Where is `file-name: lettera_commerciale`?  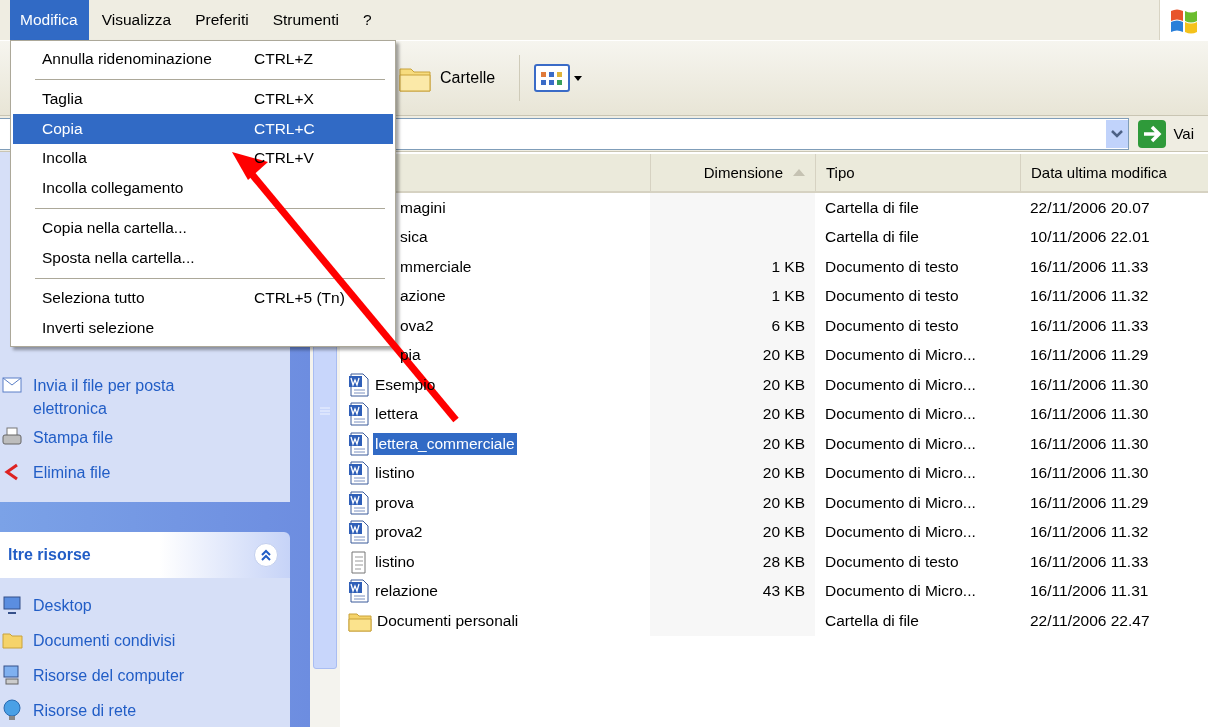
file-name: lettera_commerciale is located at coordinates (445, 443).